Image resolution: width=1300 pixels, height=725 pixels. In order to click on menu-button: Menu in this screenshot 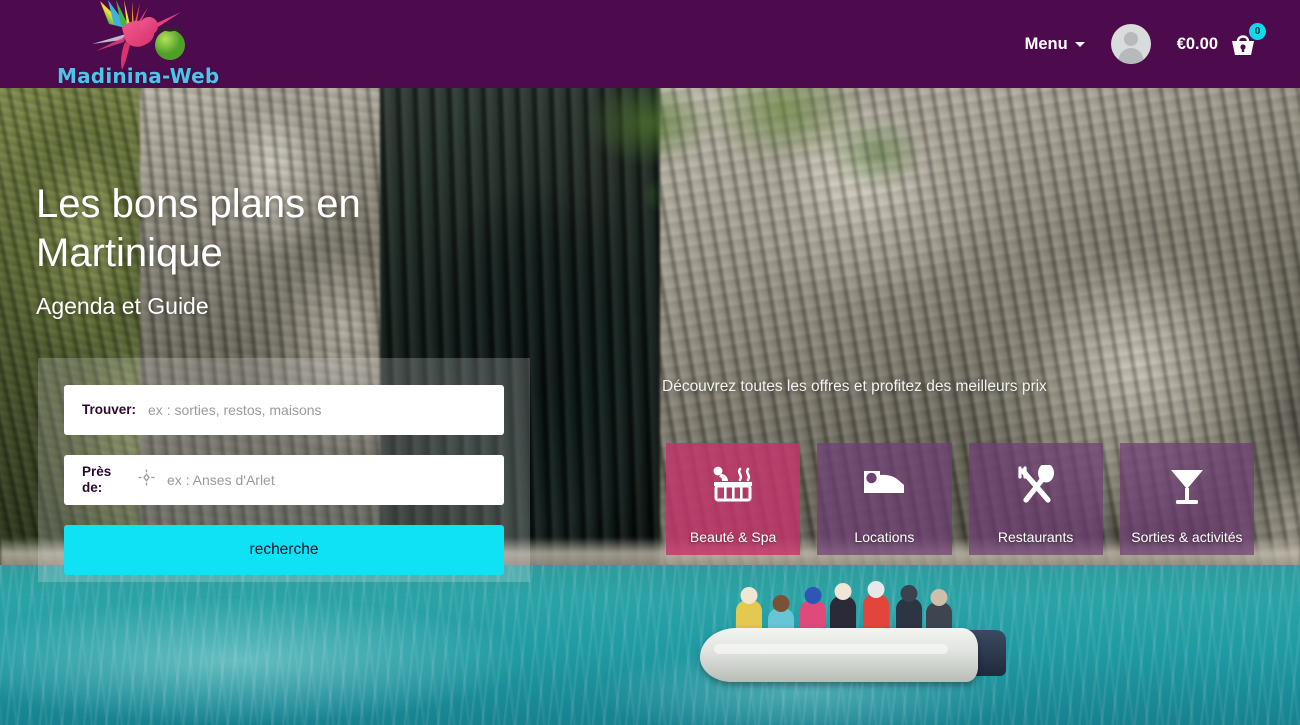, I will do `click(1055, 44)`.